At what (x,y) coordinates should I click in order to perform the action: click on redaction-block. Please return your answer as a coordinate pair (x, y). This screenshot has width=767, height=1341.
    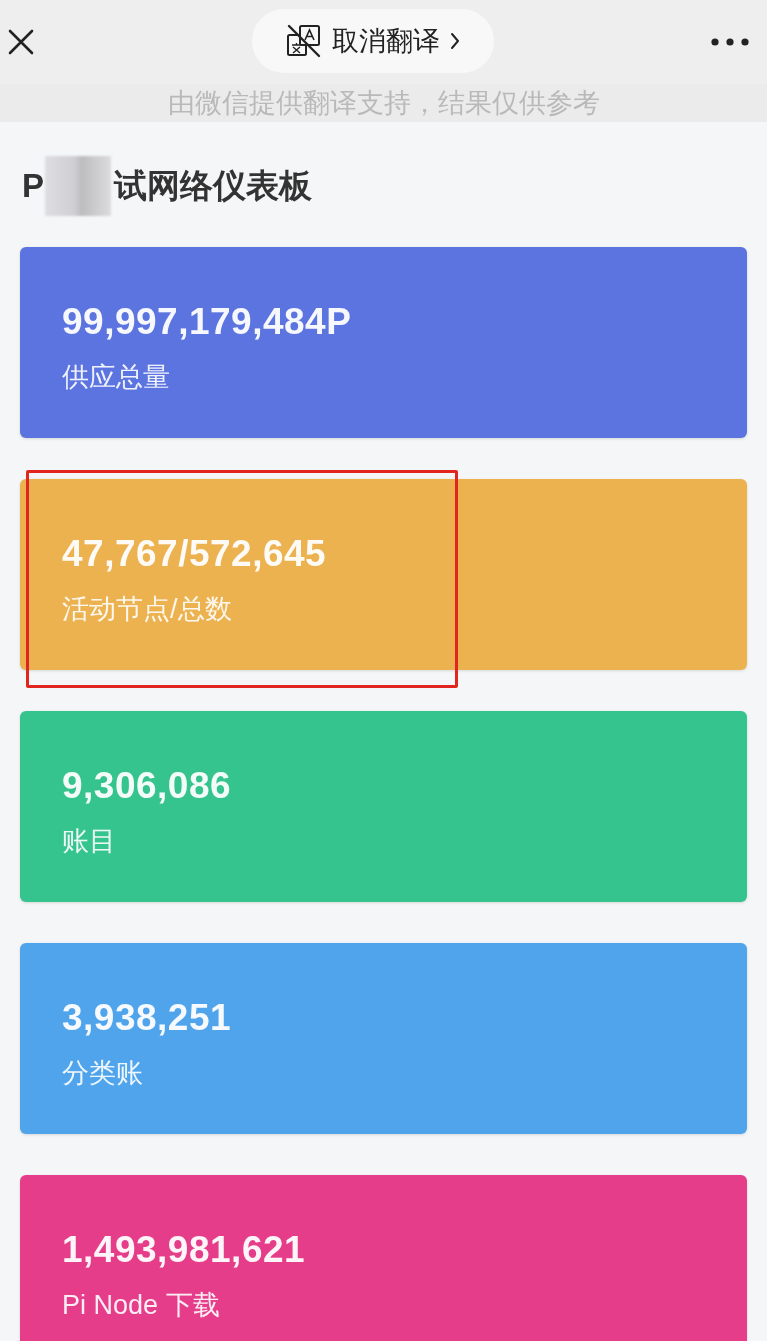
    Looking at the image, I should click on (78, 186).